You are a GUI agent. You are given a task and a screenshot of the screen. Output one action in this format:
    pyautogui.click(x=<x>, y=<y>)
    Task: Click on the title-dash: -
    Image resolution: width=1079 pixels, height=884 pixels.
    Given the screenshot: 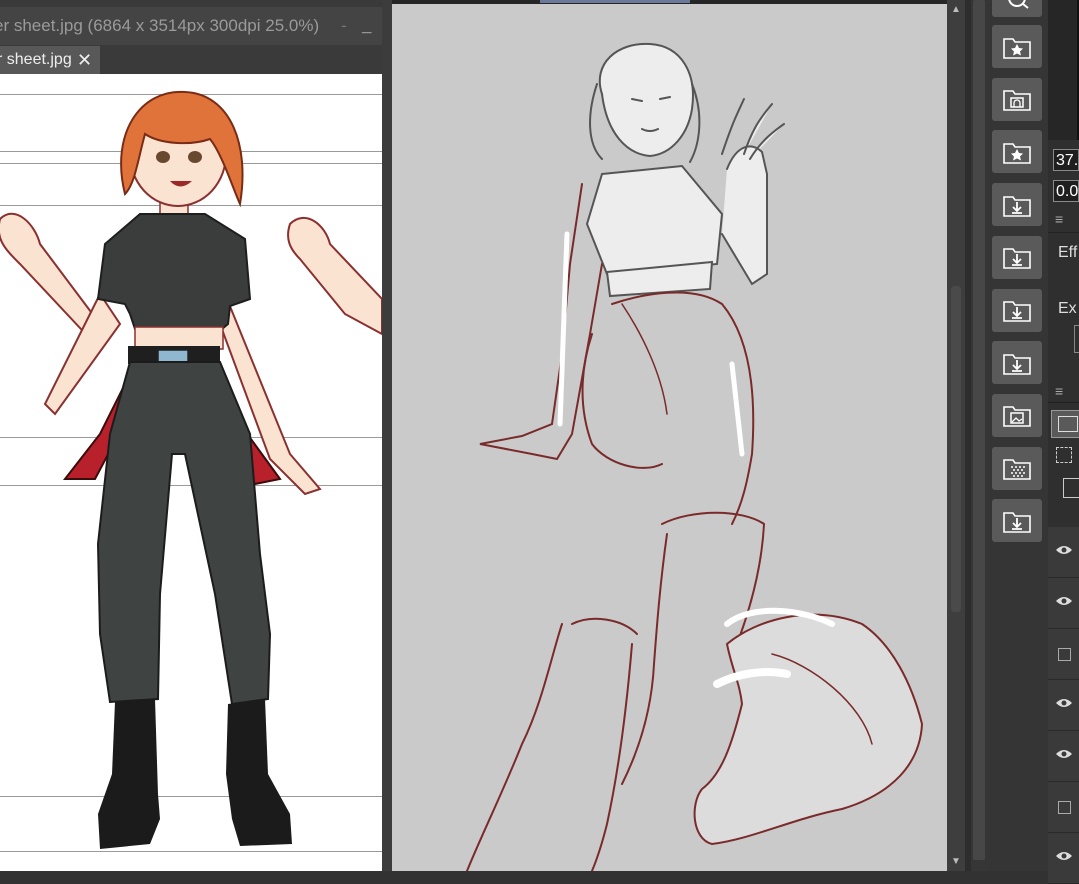 What is the action you would take?
    pyautogui.click(x=344, y=25)
    